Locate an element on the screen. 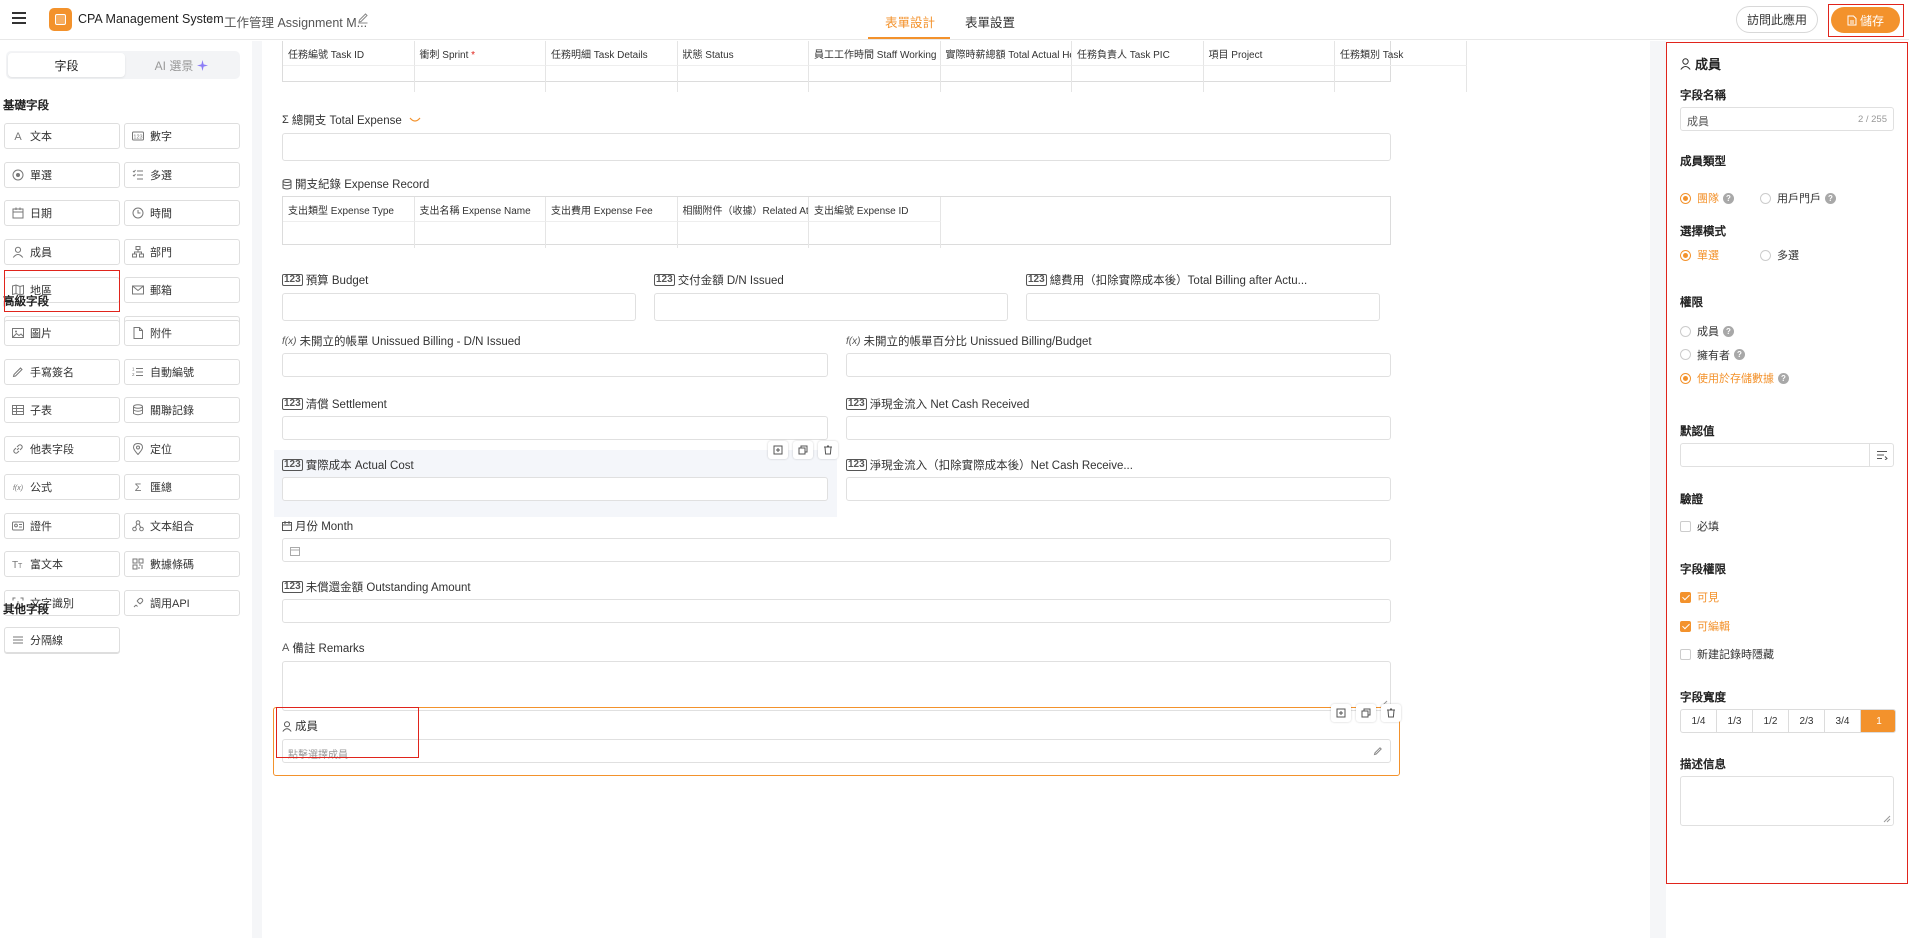  field-budget: 123 預算 Budget is located at coordinates (459, 297).